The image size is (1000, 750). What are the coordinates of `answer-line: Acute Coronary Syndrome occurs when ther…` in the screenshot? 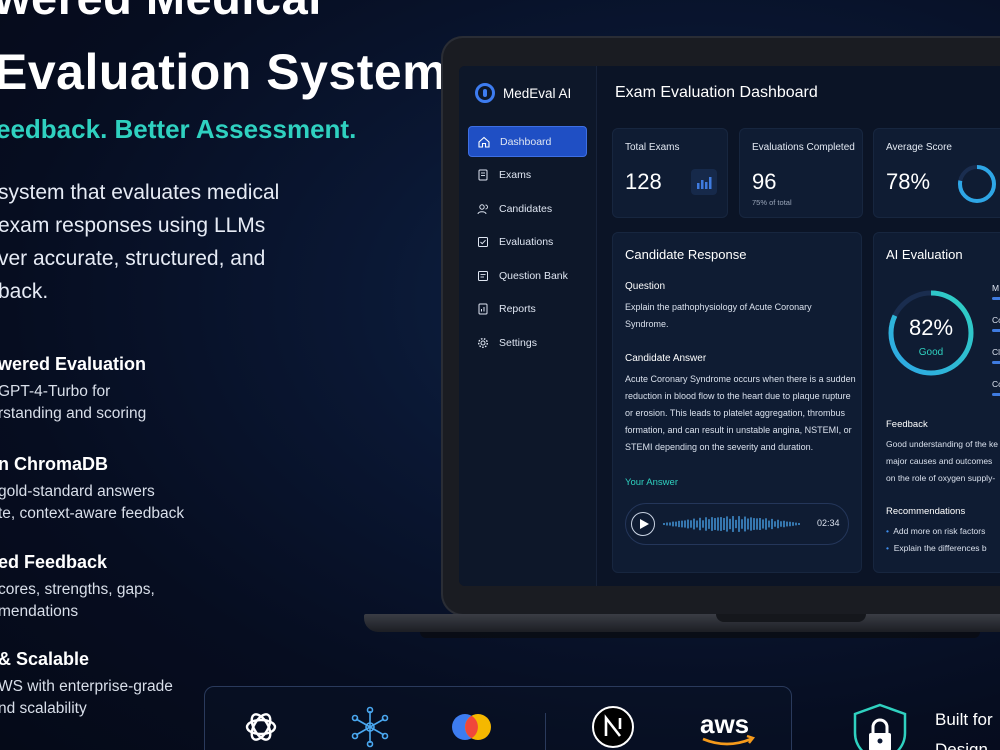 It's located at (740, 379).